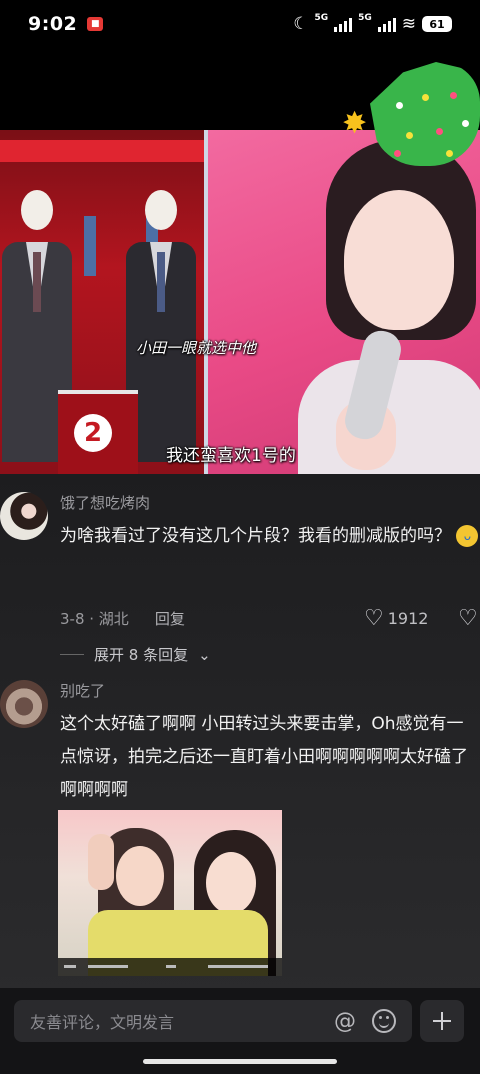 The image size is (480, 1074). Describe the element at coordinates (196, 348) in the screenshot. I see `video-subtitle-small: 小田一眼就选中他` at that location.